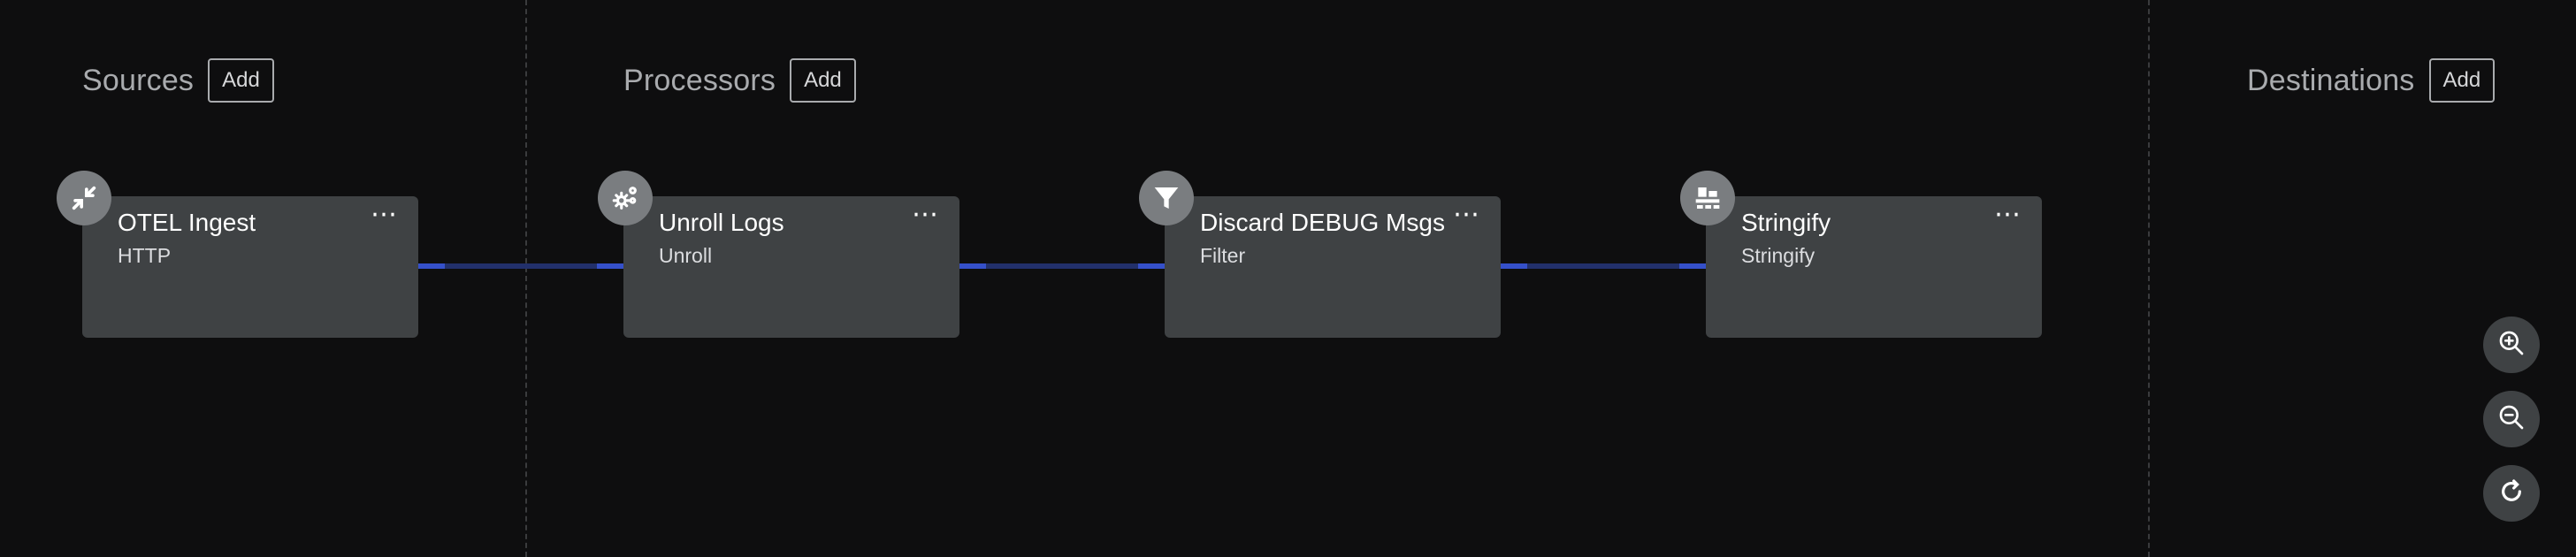  What do you see at coordinates (1166, 198) in the screenshot?
I see `filter-funnel-icon` at bounding box center [1166, 198].